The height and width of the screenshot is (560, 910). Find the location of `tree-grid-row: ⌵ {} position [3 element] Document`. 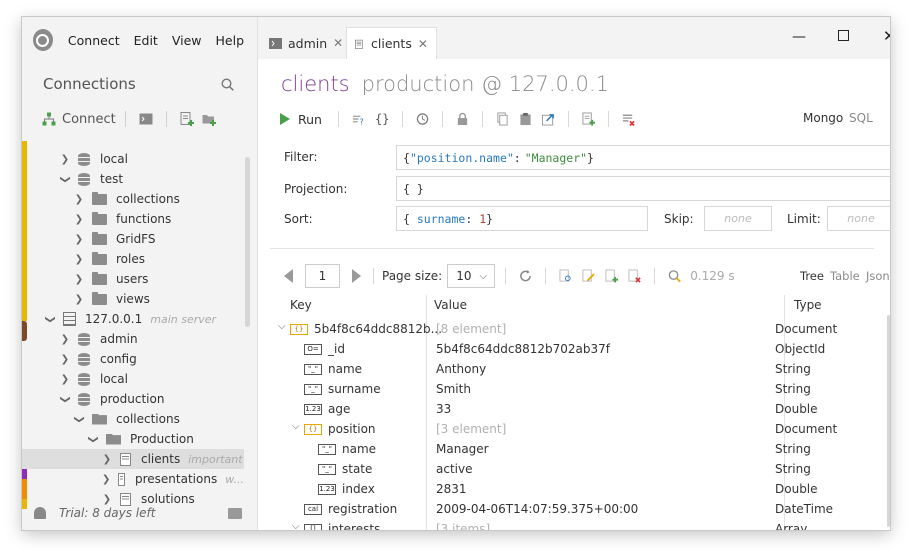

tree-grid-row: ⌵ {} position [3 element] Document is located at coordinates (558, 429).